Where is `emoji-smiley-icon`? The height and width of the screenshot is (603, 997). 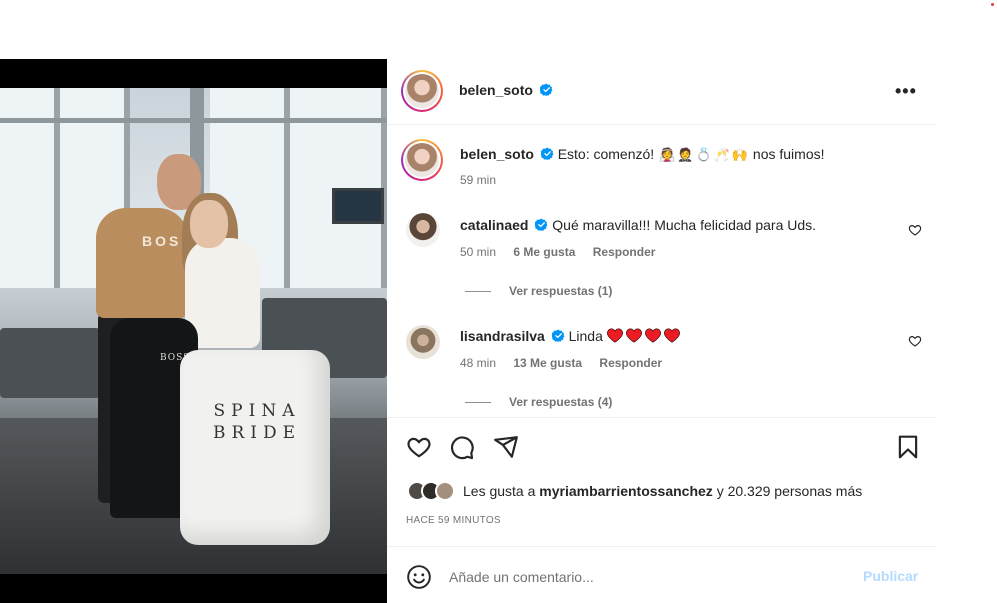 emoji-smiley-icon is located at coordinates (419, 577).